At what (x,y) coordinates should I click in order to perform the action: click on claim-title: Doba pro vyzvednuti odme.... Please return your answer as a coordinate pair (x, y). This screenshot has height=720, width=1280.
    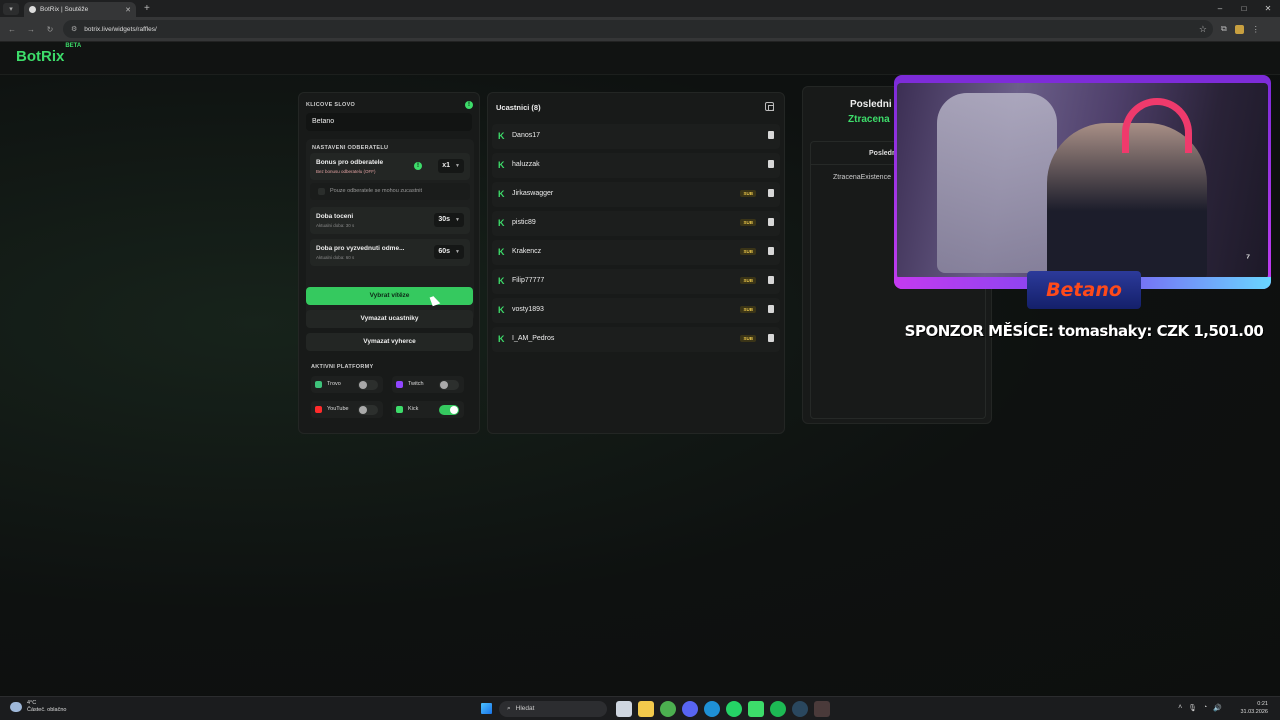
    Looking at the image, I should click on (360, 248).